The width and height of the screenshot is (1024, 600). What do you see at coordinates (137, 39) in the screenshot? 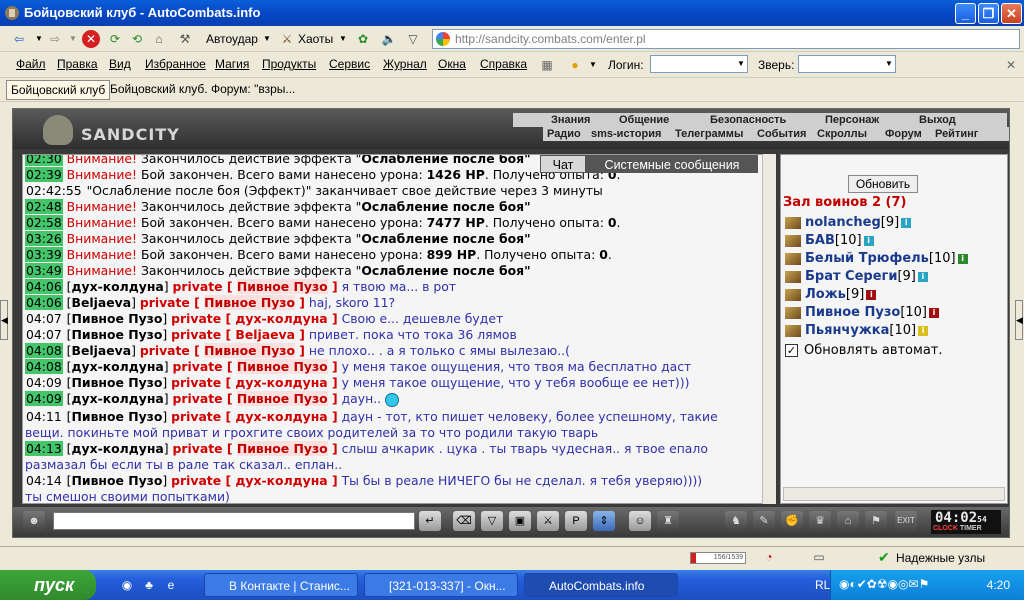
I see `refresh-all-icon: ⟲` at bounding box center [137, 39].